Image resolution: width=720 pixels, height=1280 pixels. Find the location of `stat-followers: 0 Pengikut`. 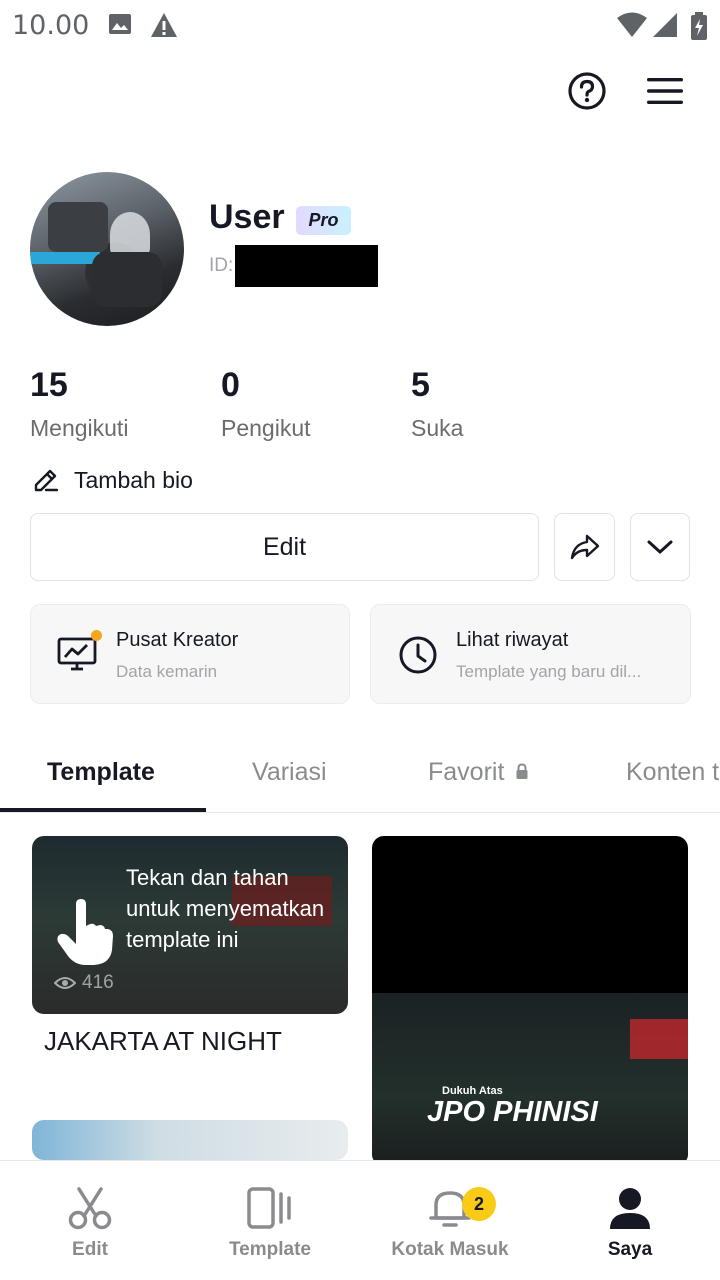

stat-followers: 0 Pengikut is located at coordinates (266, 404).